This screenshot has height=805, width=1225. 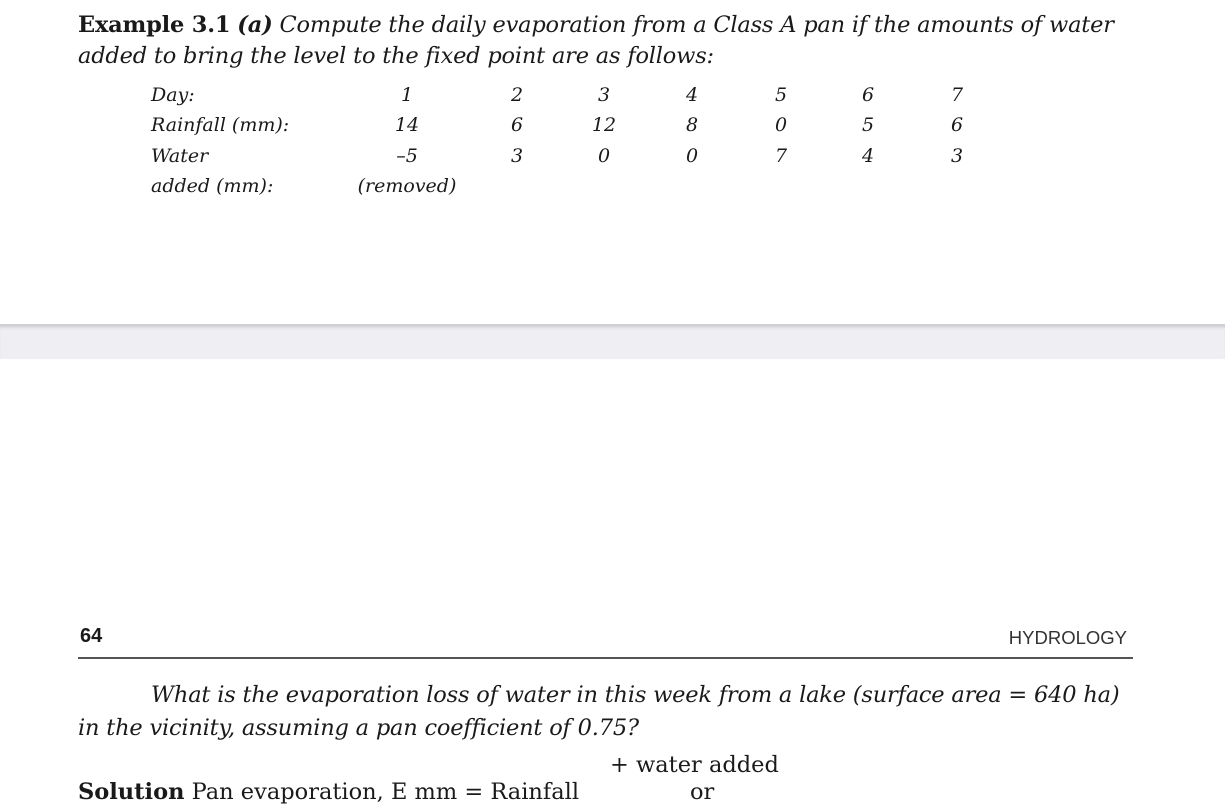 I want to click on day-cell: 7, so click(x=957, y=95).